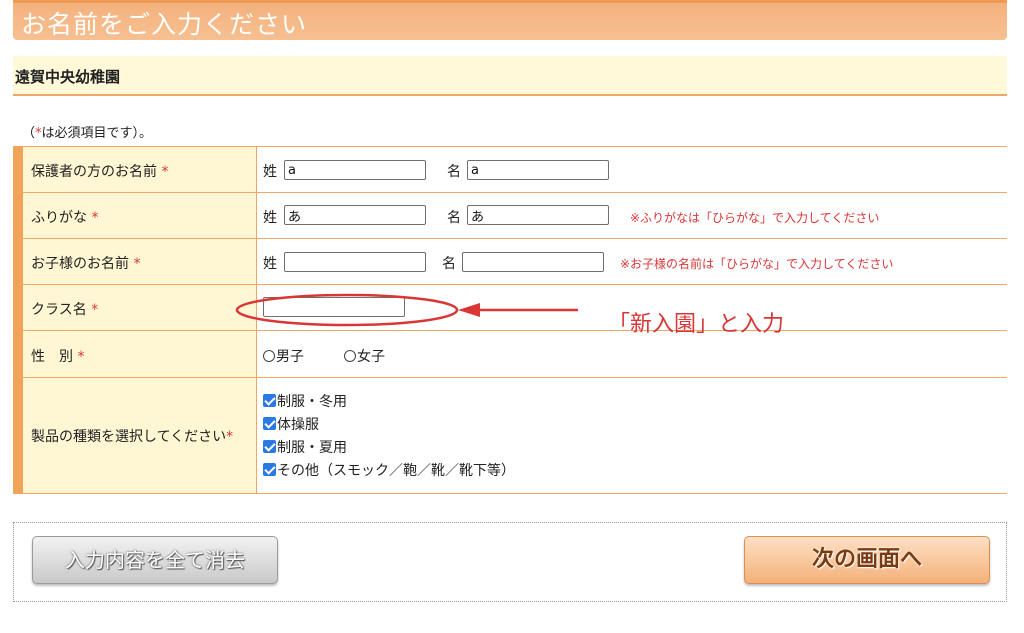  What do you see at coordinates (155, 560) in the screenshot?
I see `clear-all-button: 入力内容を全て消去` at bounding box center [155, 560].